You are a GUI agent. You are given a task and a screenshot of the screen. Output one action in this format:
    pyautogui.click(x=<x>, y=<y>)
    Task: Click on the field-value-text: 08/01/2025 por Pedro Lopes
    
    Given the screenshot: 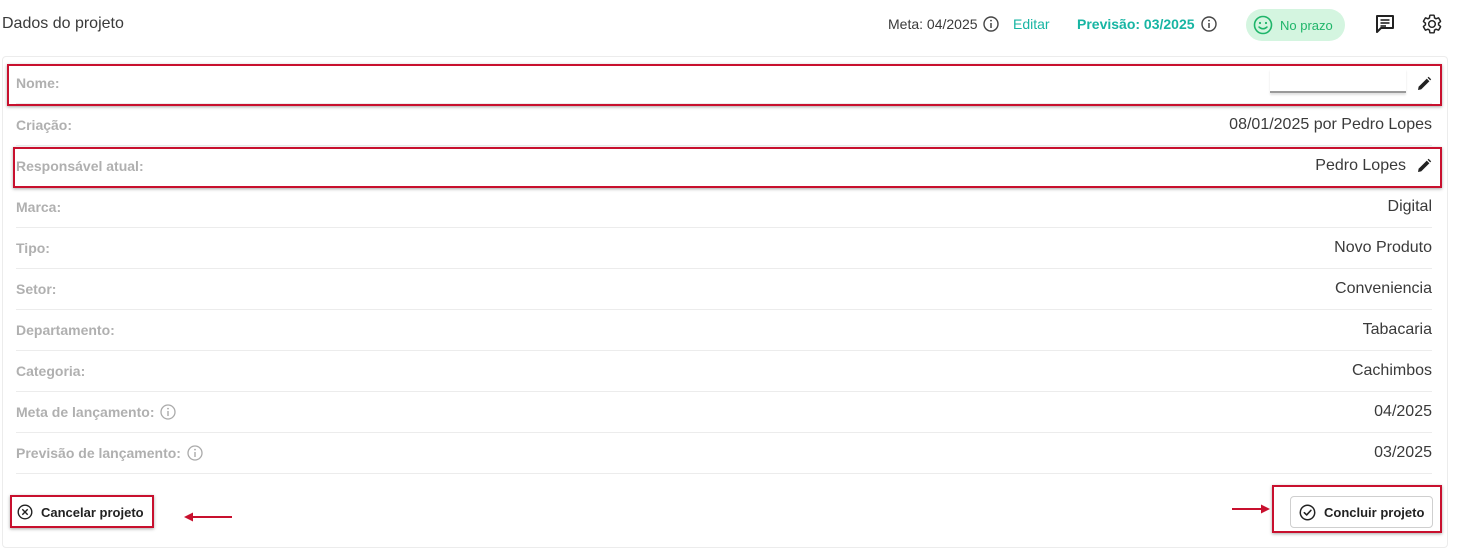 What is the action you would take?
    pyautogui.click(x=1330, y=124)
    